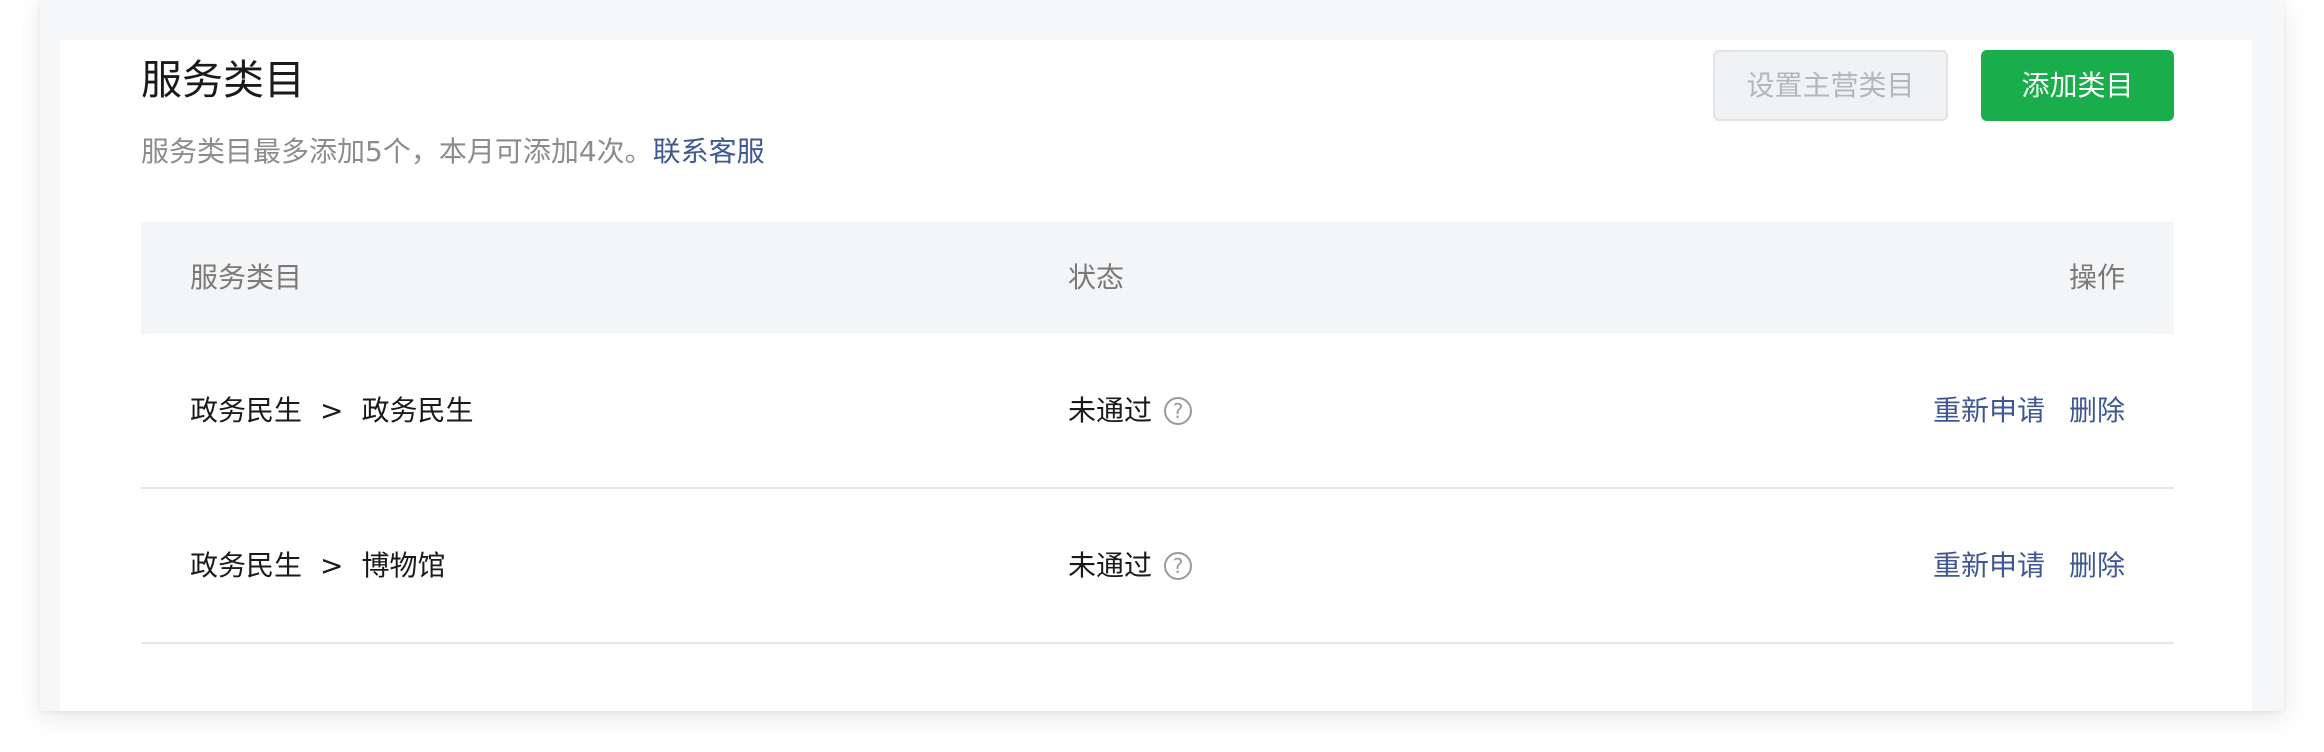 The height and width of the screenshot is (752, 2324). Describe the element at coordinates (223, 80) in the screenshot. I see `page-title: 服务类目` at that location.